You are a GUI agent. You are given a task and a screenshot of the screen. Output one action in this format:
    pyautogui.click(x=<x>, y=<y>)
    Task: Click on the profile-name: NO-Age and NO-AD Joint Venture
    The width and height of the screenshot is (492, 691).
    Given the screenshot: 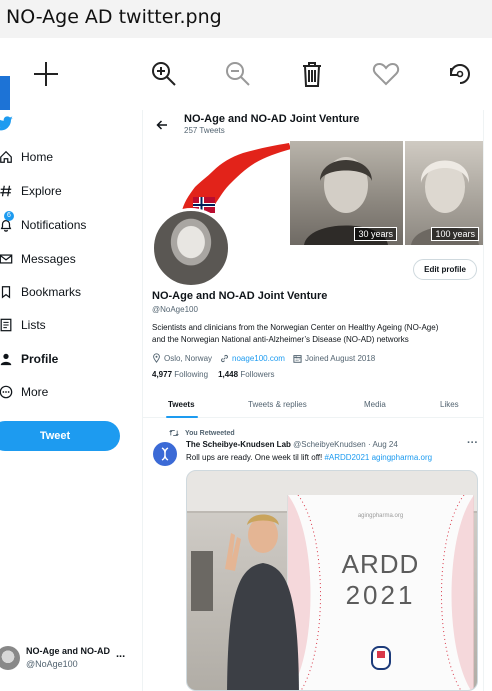 What is the action you would take?
    pyautogui.click(x=240, y=296)
    